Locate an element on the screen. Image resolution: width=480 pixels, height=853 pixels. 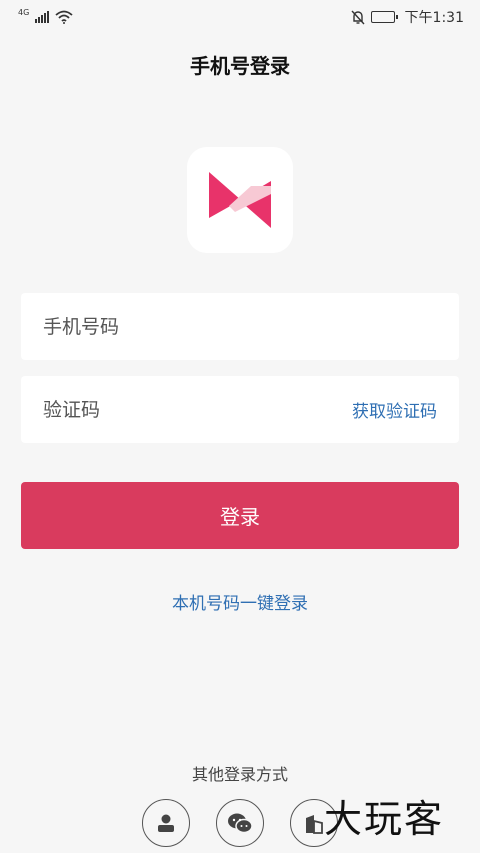
bell-muted-icon is located at coordinates (358, 17).